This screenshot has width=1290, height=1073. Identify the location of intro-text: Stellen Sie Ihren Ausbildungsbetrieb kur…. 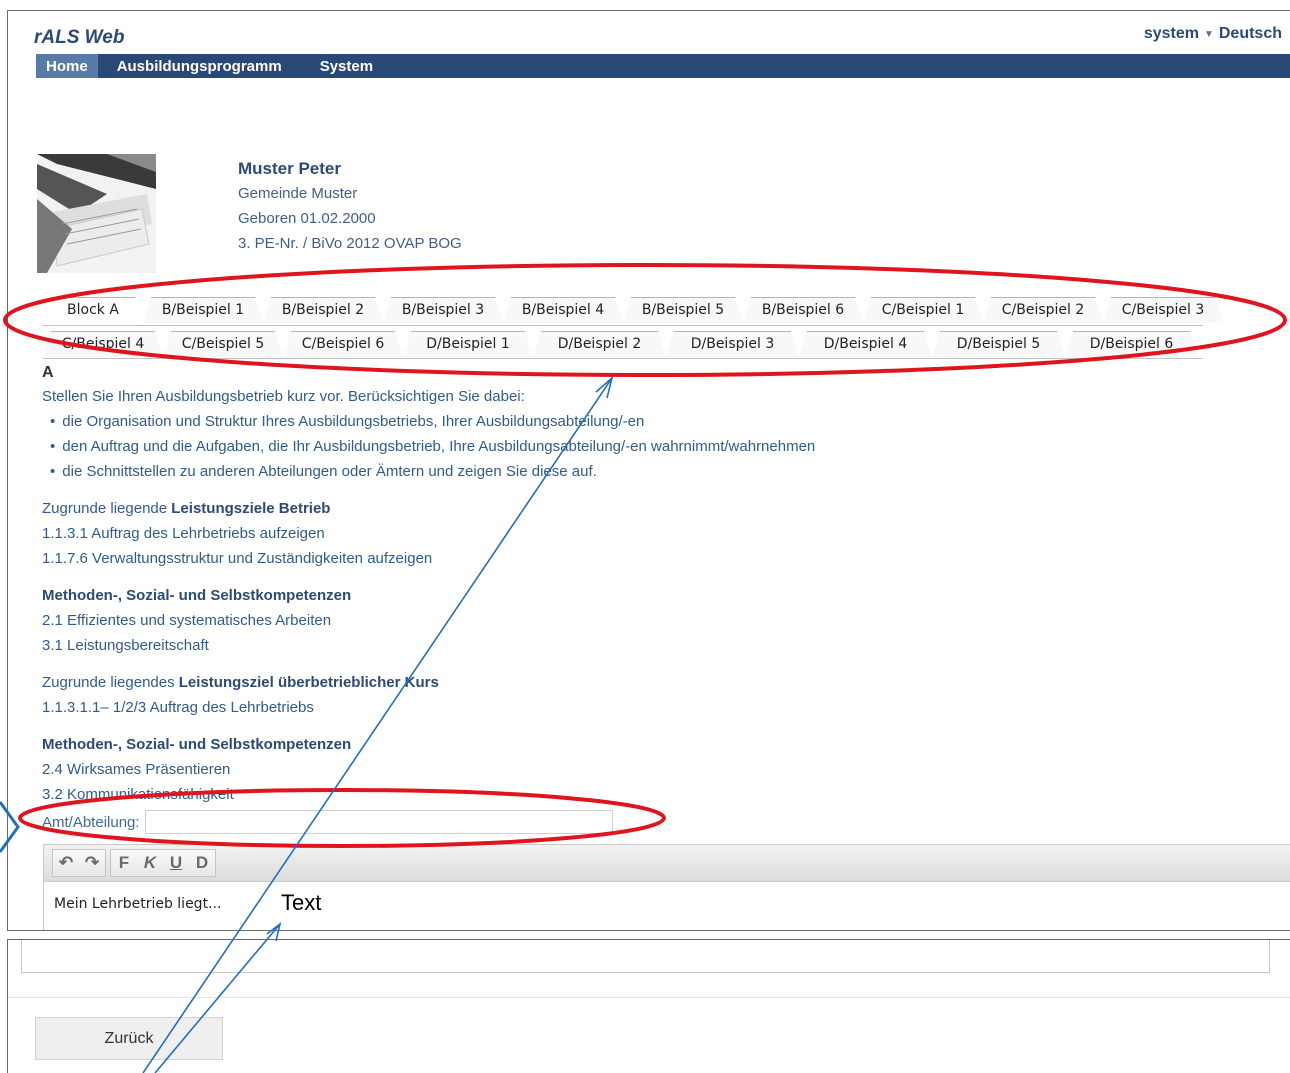
(283, 396).